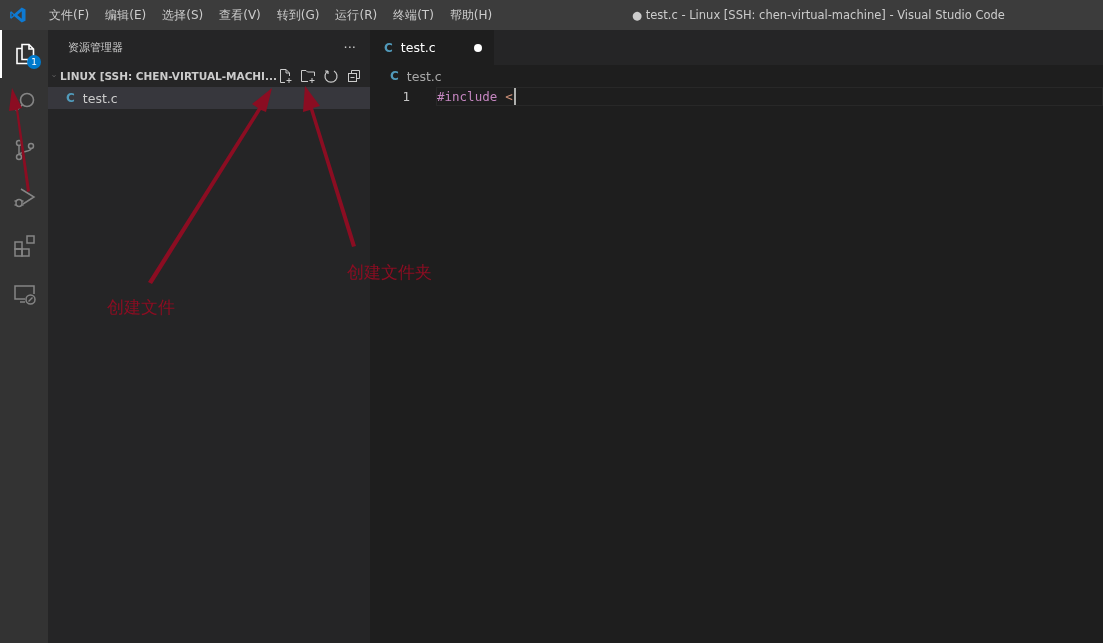 This screenshot has width=1103, height=643. What do you see at coordinates (331, 76) in the screenshot?
I see `refresh-icon` at bounding box center [331, 76].